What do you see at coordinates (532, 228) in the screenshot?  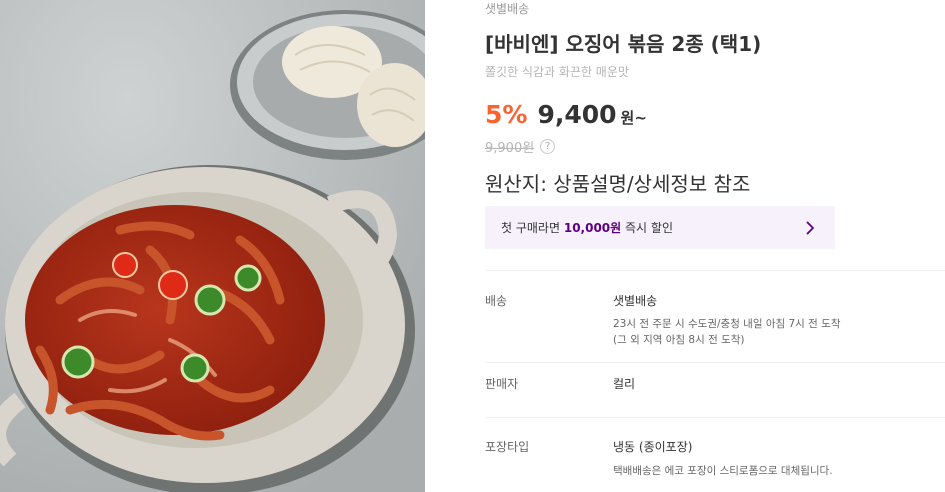 I see `coupon-prefix: 첫 구매라면` at bounding box center [532, 228].